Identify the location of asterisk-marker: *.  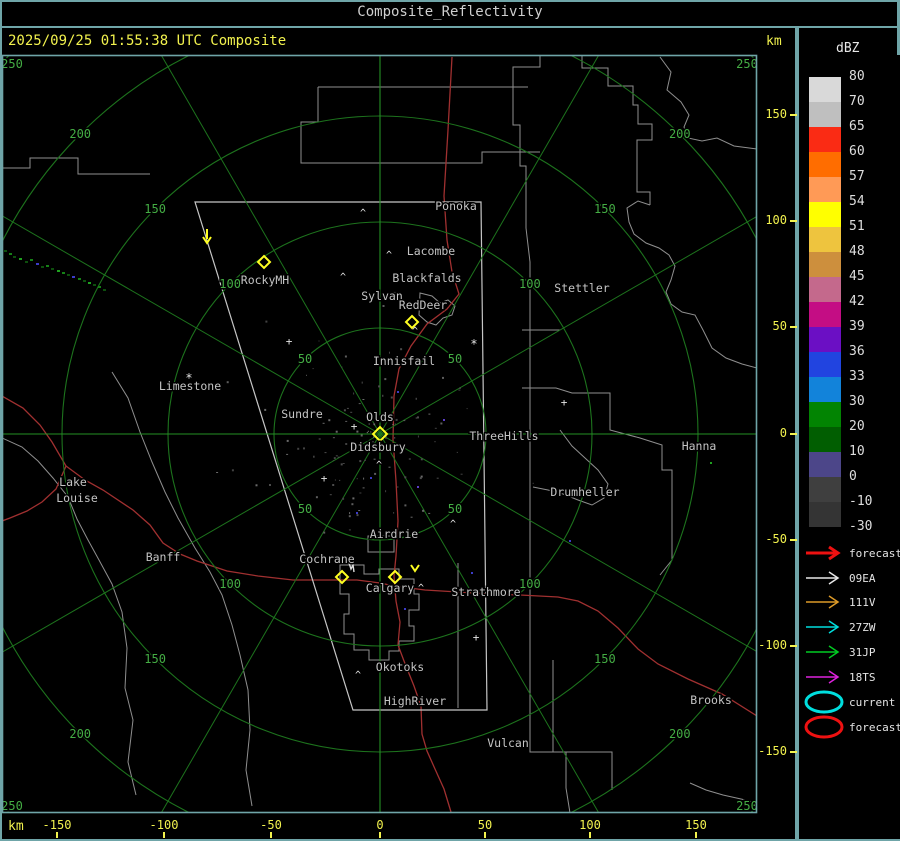
(473, 344).